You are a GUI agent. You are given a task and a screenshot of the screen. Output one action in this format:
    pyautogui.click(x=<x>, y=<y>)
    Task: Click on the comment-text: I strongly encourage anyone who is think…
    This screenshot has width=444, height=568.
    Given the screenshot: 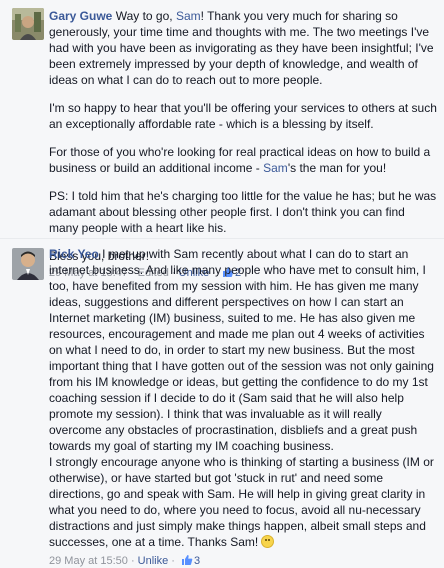 What is the action you would take?
    pyautogui.click(x=241, y=502)
    